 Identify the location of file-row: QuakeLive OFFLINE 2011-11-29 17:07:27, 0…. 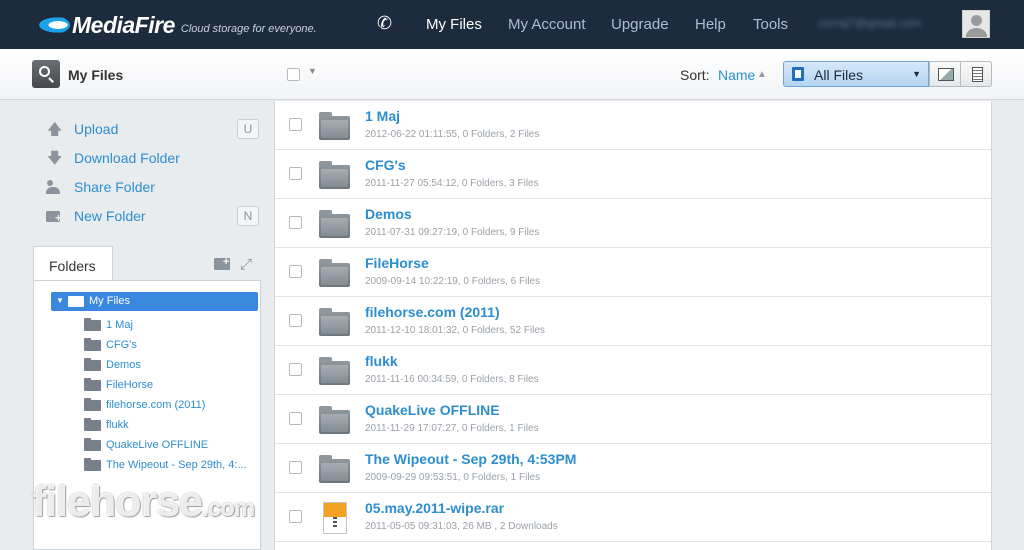
(633, 419).